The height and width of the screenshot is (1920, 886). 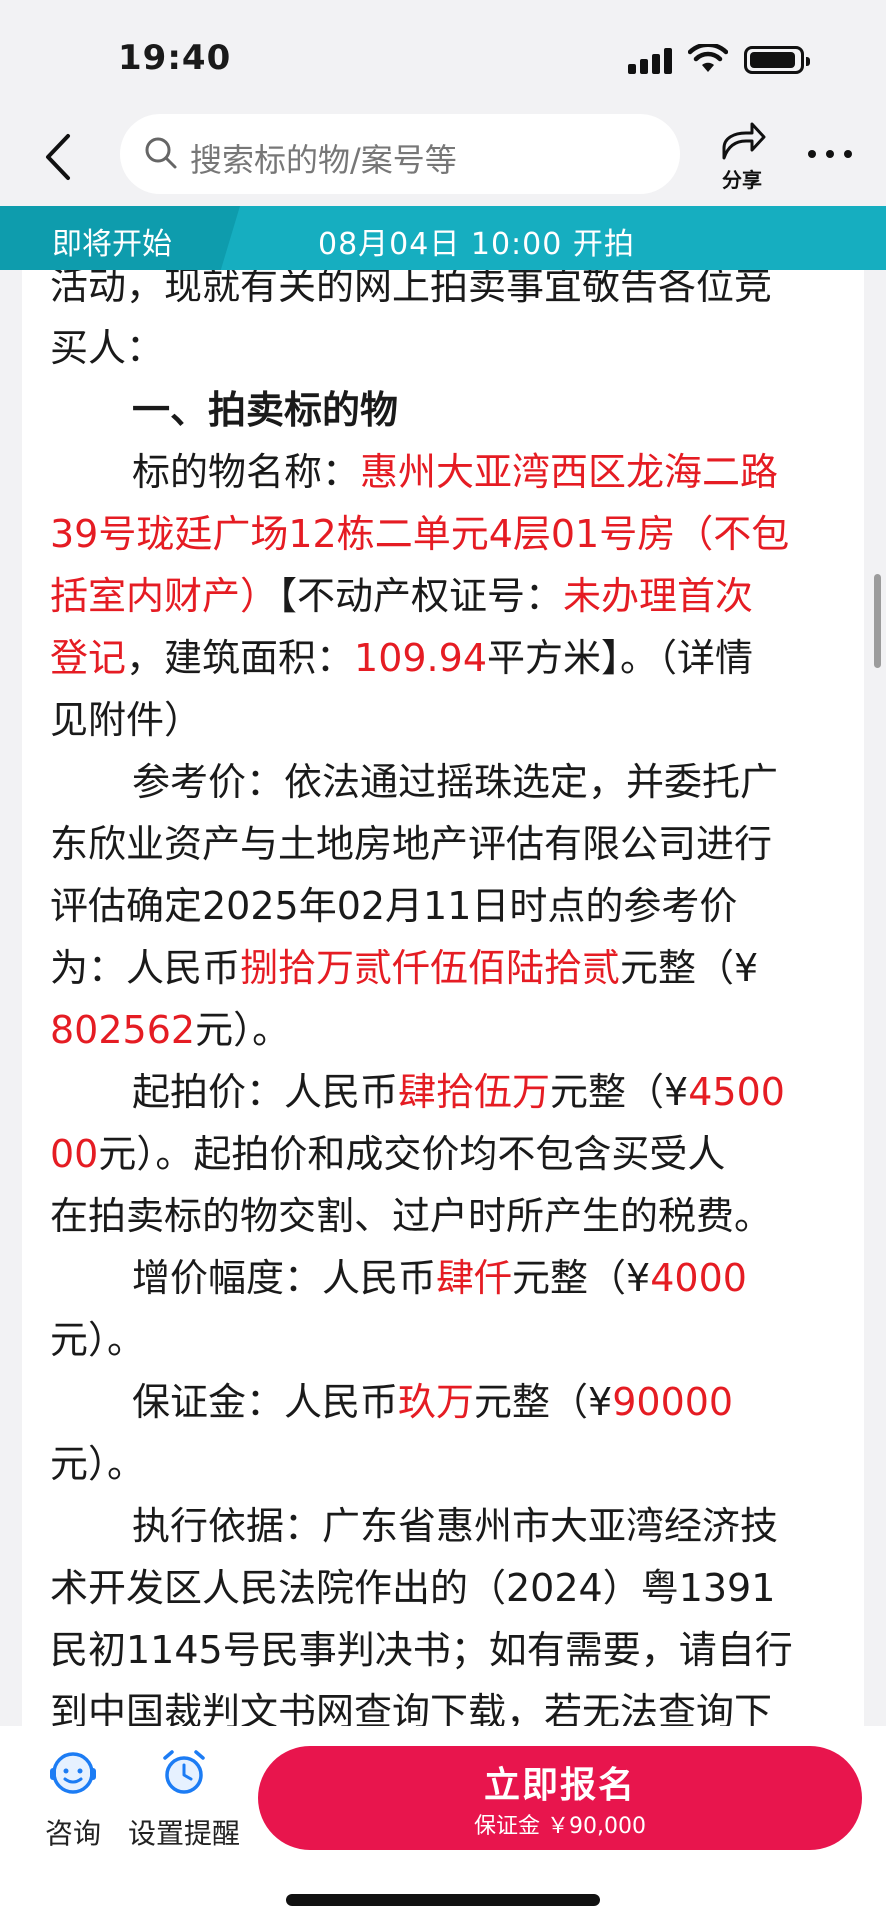 What do you see at coordinates (265, 1402) in the screenshot?
I see `label: 保证金：人民币` at bounding box center [265, 1402].